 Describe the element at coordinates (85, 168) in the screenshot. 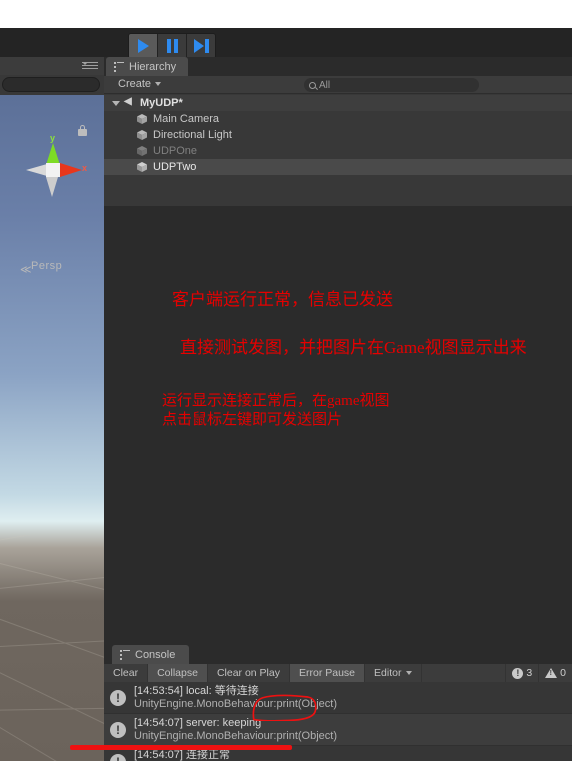

I see `gizmo-x-label: x` at that location.